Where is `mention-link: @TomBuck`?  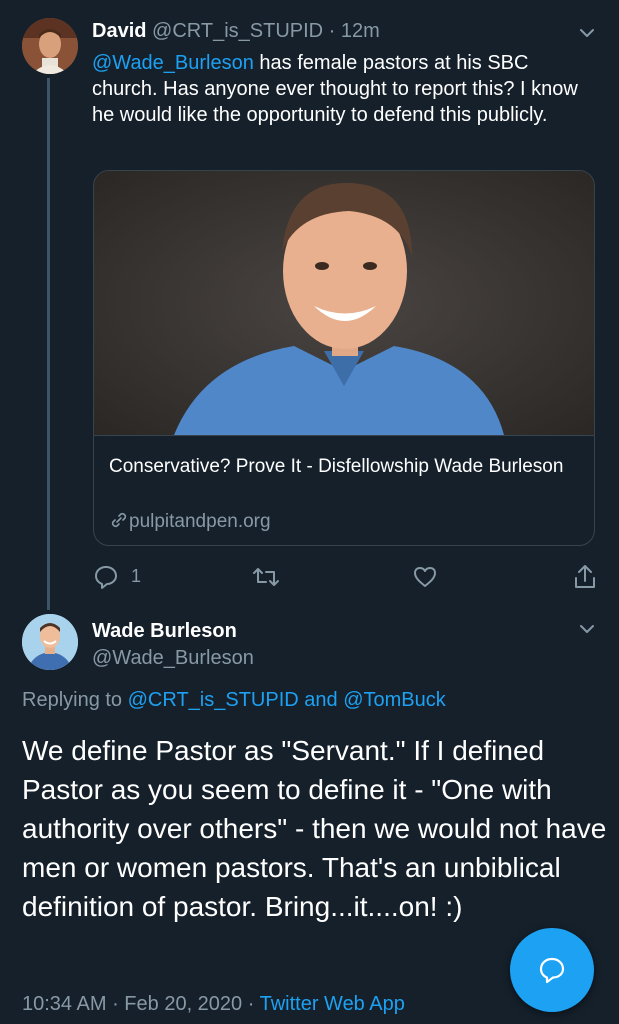 mention-link: @TomBuck is located at coordinates (394, 700).